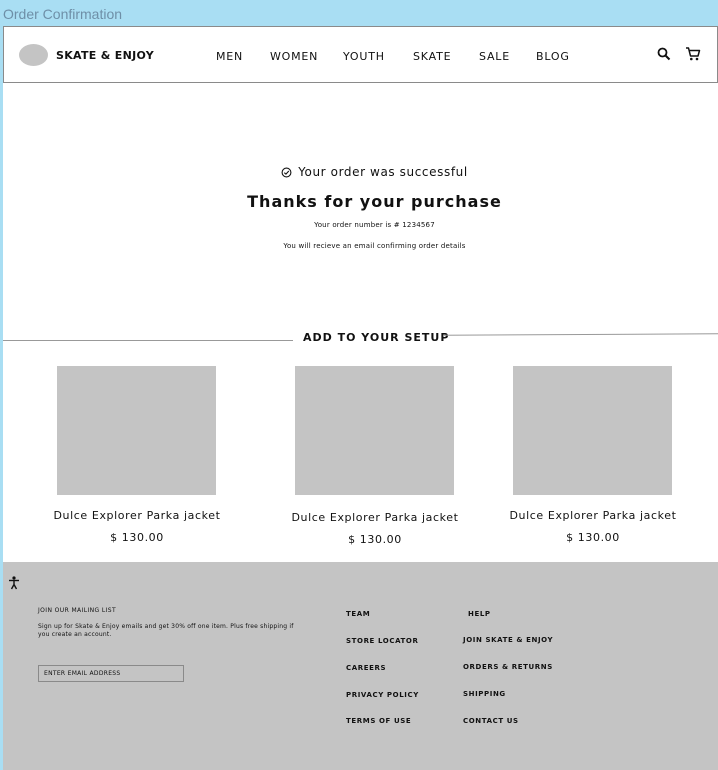 This screenshot has width=718, height=770. Describe the element at coordinates (77, 610) in the screenshot. I see `mailing-list-title: JOIN OUR MAILING LIST` at that location.